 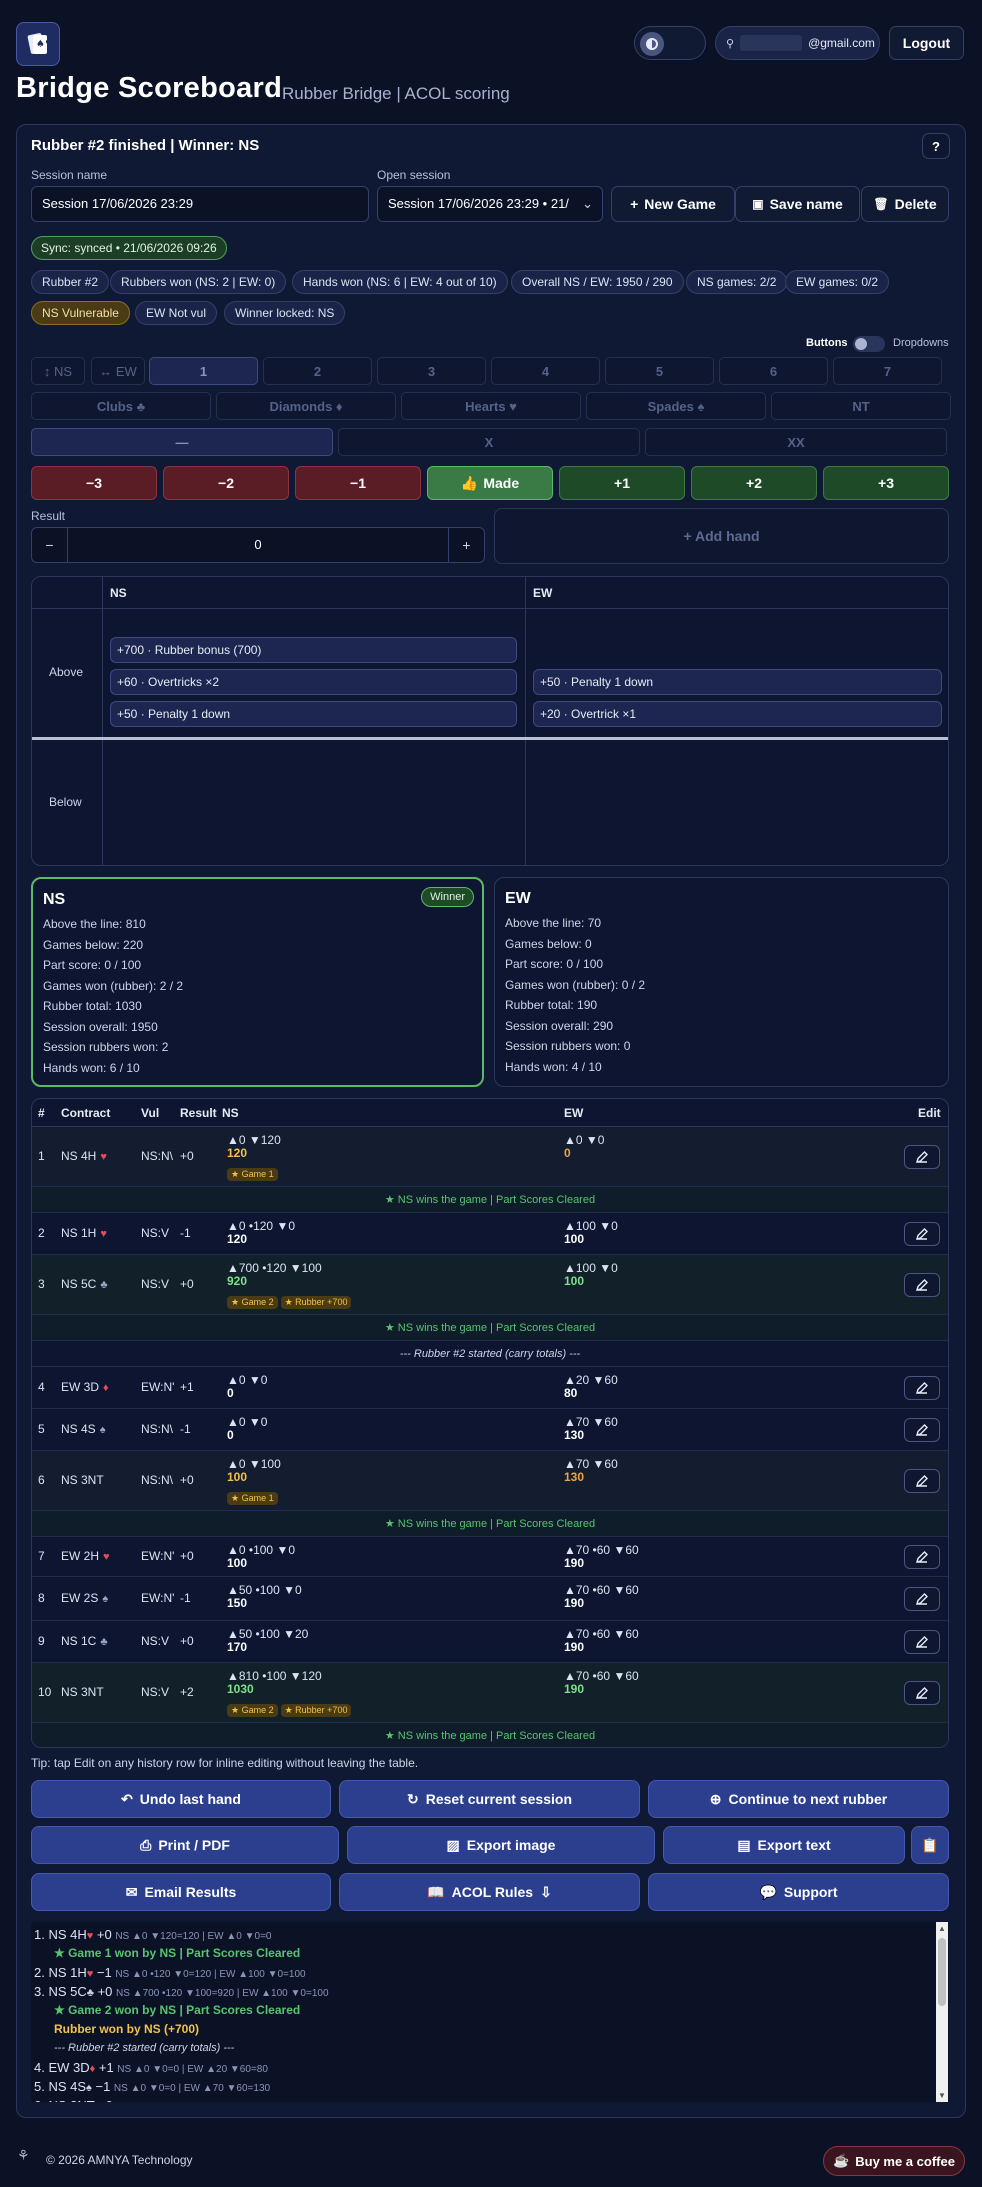 I want to click on log-scrollbar: ▲ ▼, so click(x=942, y=2012).